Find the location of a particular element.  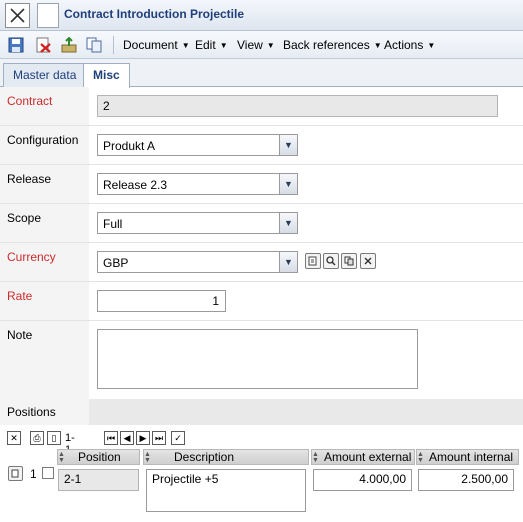

document-icon is located at coordinates (48, 15).